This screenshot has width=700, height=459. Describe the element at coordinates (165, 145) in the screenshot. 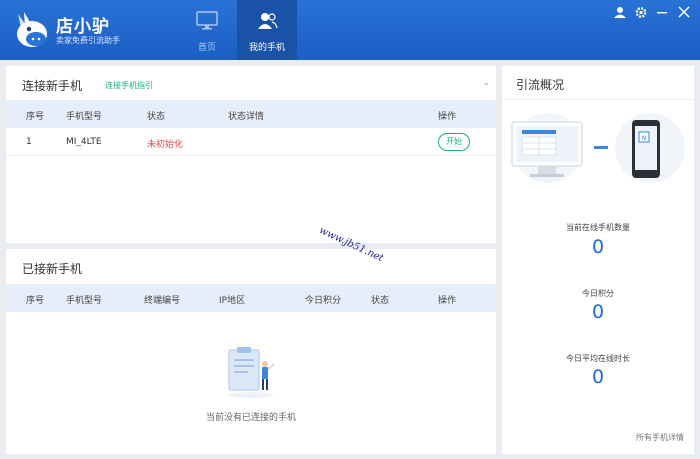

I see `row-status: 未初始化` at that location.